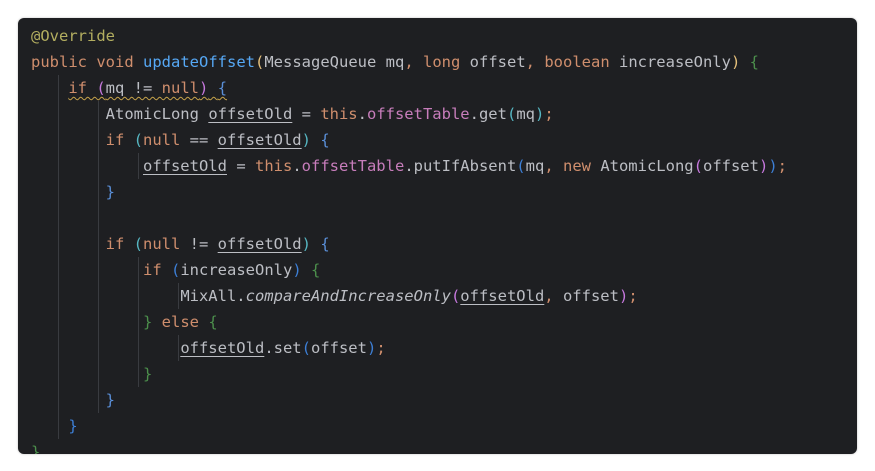 The height and width of the screenshot is (471, 875). What do you see at coordinates (581, 62) in the screenshot?
I see `code-token: boolean` at bounding box center [581, 62].